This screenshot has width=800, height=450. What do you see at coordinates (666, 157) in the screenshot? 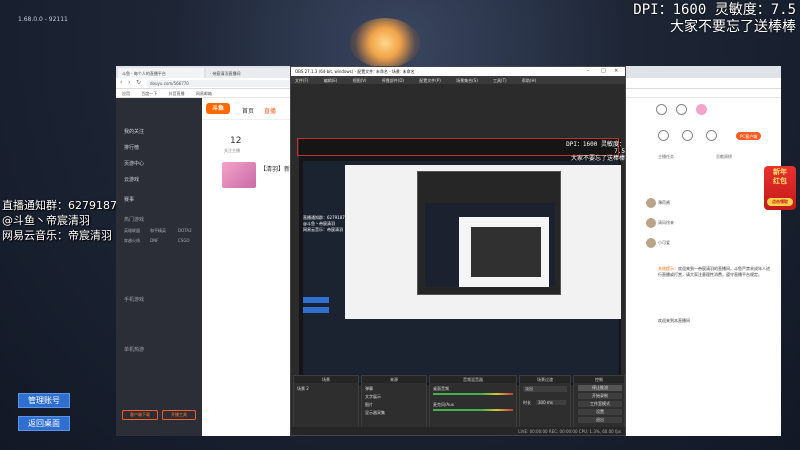
I see `tab-host-task: 主播任务` at bounding box center [666, 157].